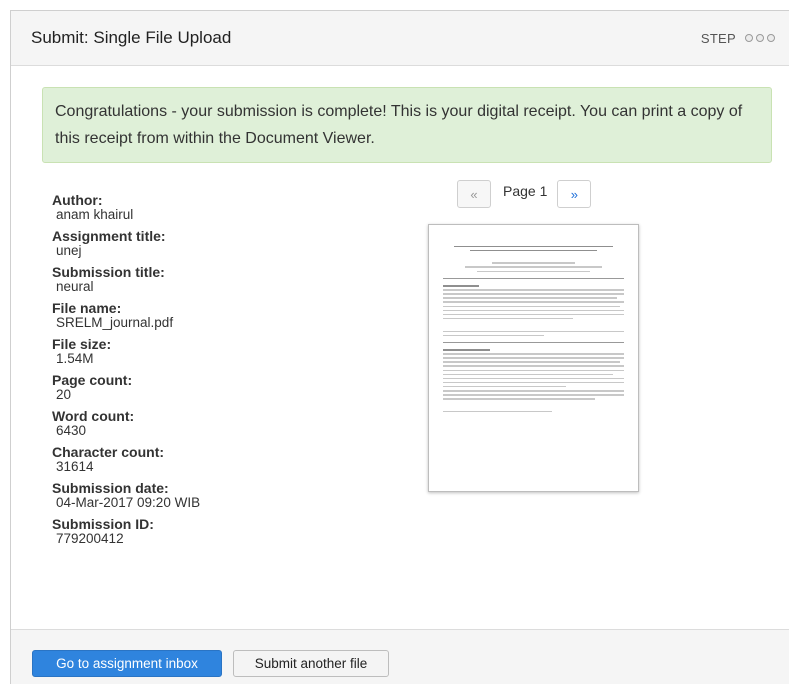 The image size is (789, 684). I want to click on receipt-label: Page count:, so click(92, 380).